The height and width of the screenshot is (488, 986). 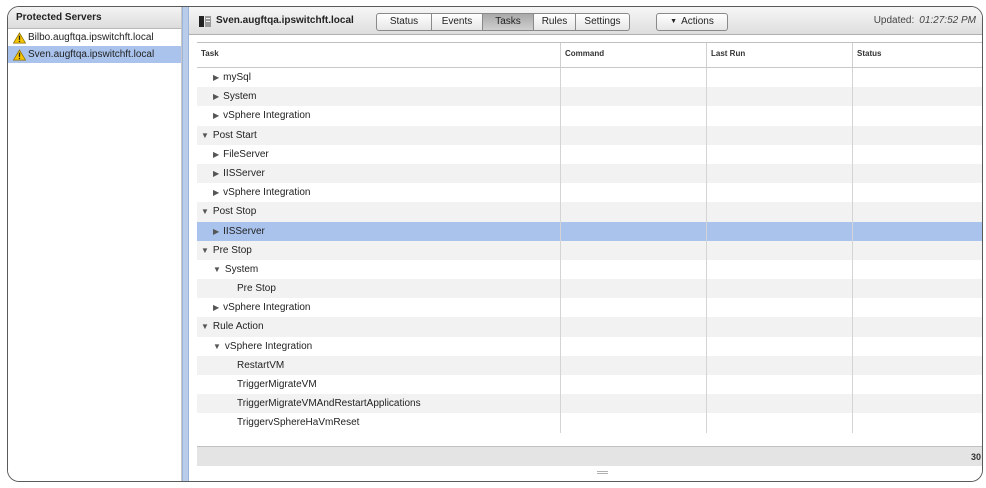 What do you see at coordinates (379, 250) in the screenshot?
I see `task-cell: ▼ Pre Stop` at bounding box center [379, 250].